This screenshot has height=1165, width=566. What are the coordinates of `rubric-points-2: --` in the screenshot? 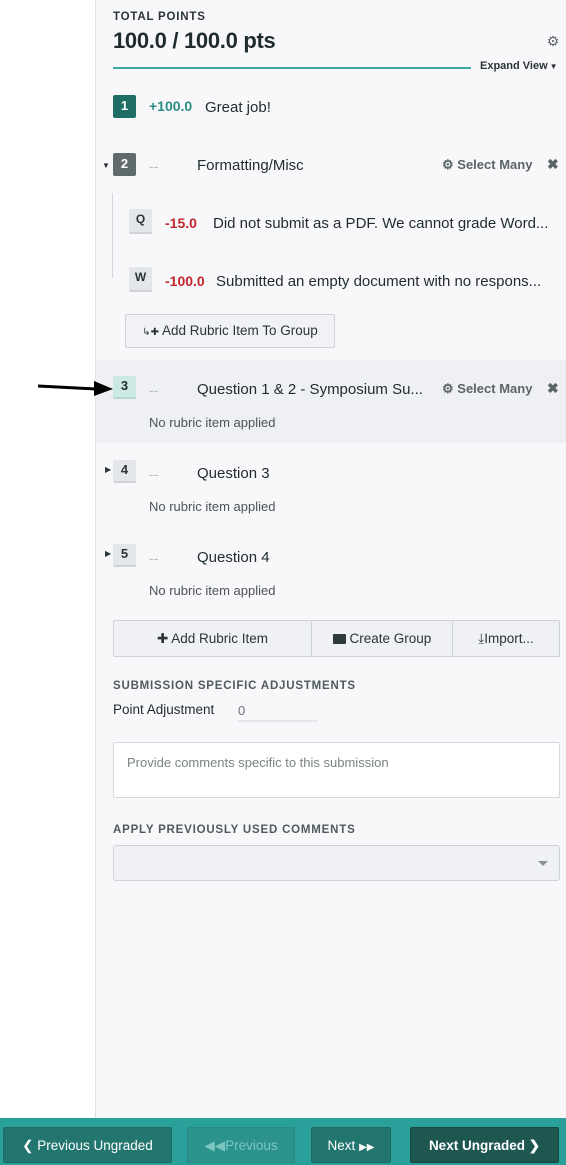 It's located at (154, 166).